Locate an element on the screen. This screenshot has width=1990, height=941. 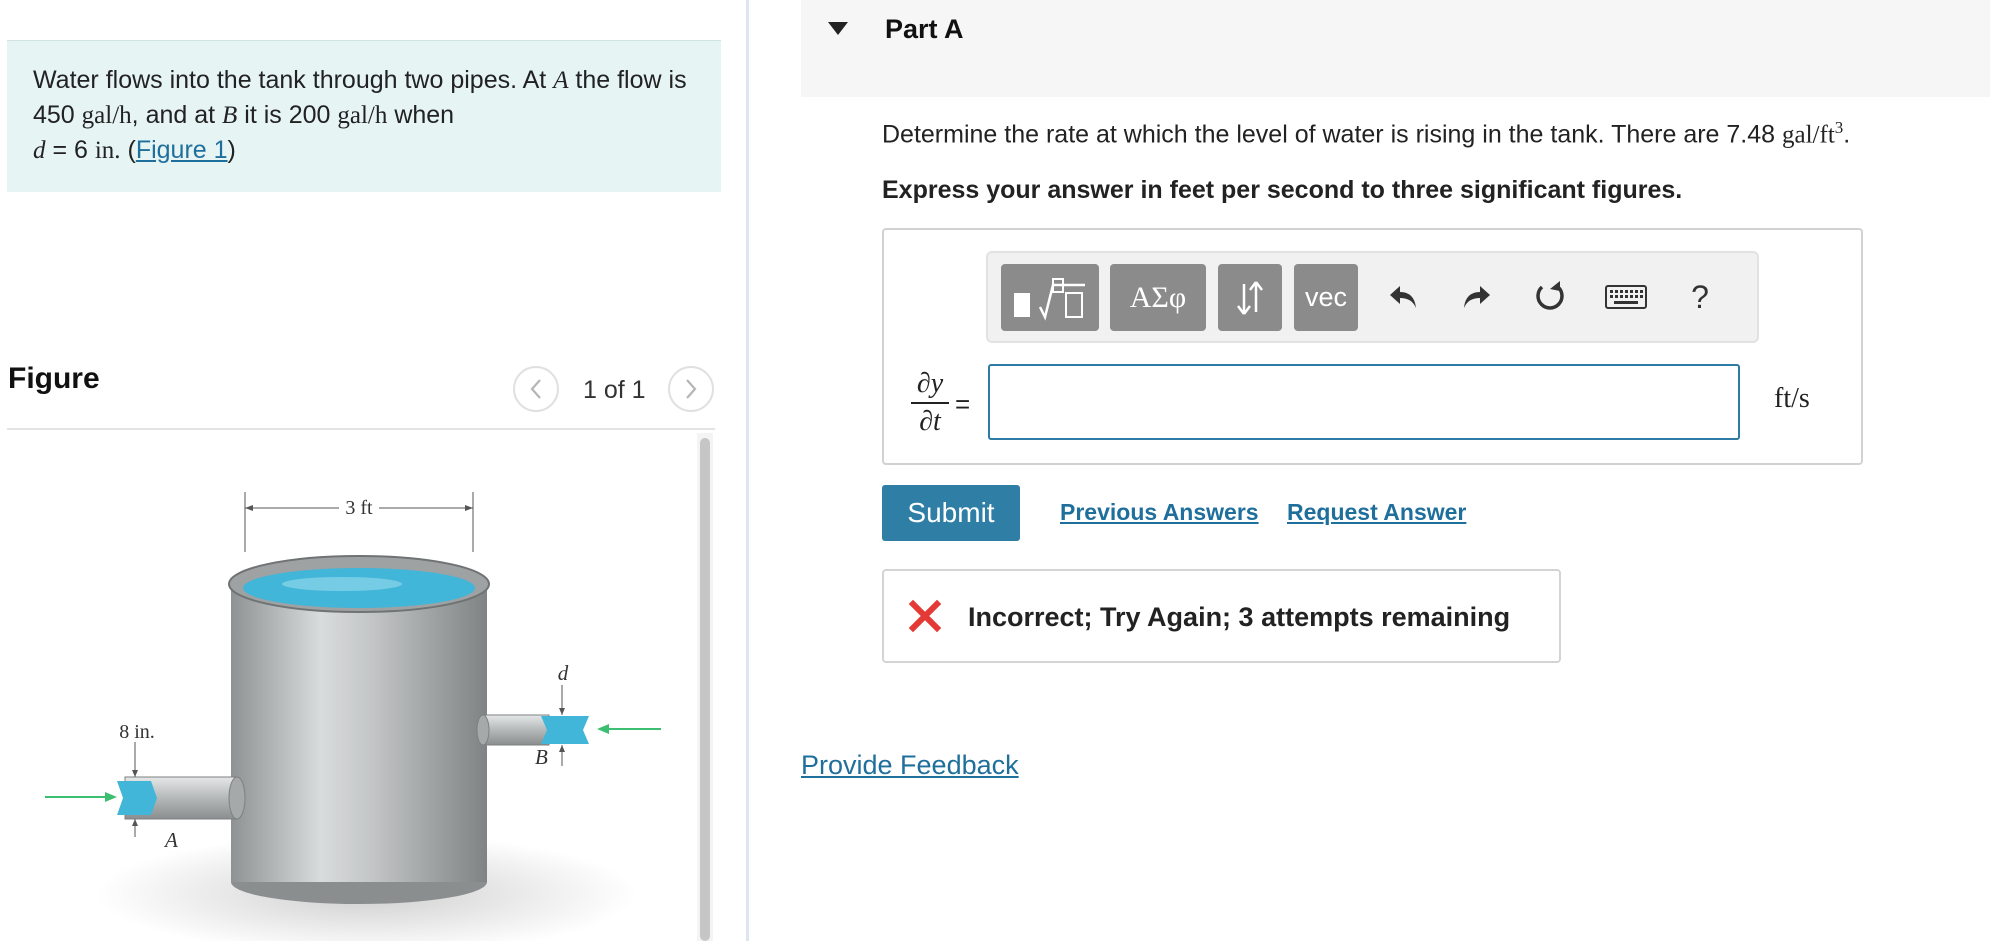
figure-next-button is located at coordinates (691, 389).